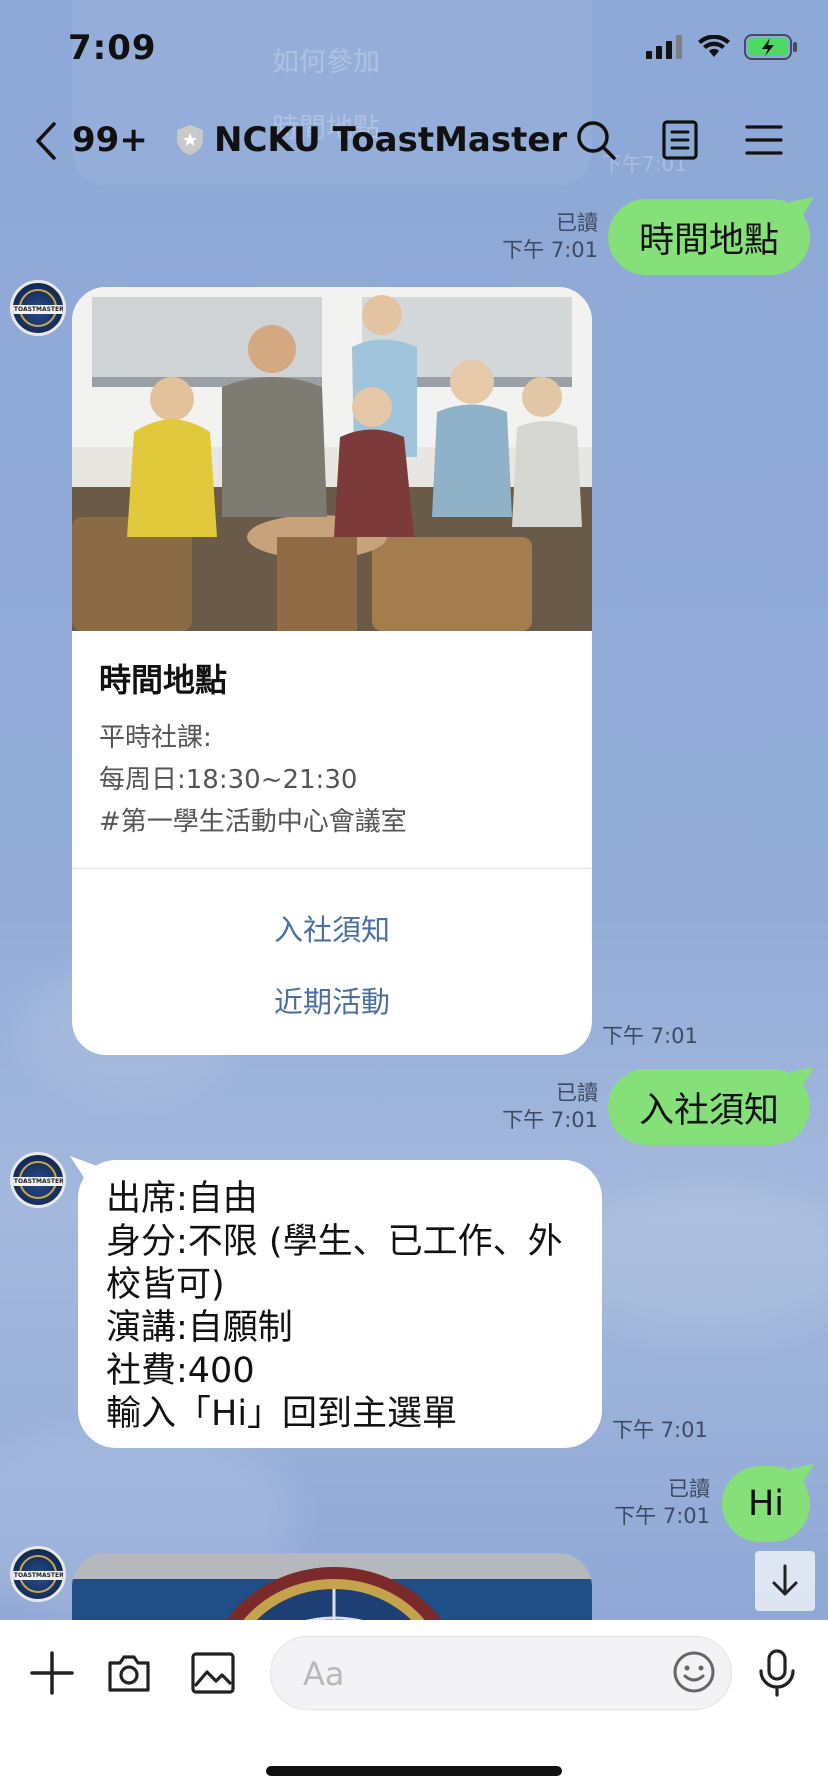  What do you see at coordinates (163, 680) in the screenshot?
I see `card-title: 時間地點` at bounding box center [163, 680].